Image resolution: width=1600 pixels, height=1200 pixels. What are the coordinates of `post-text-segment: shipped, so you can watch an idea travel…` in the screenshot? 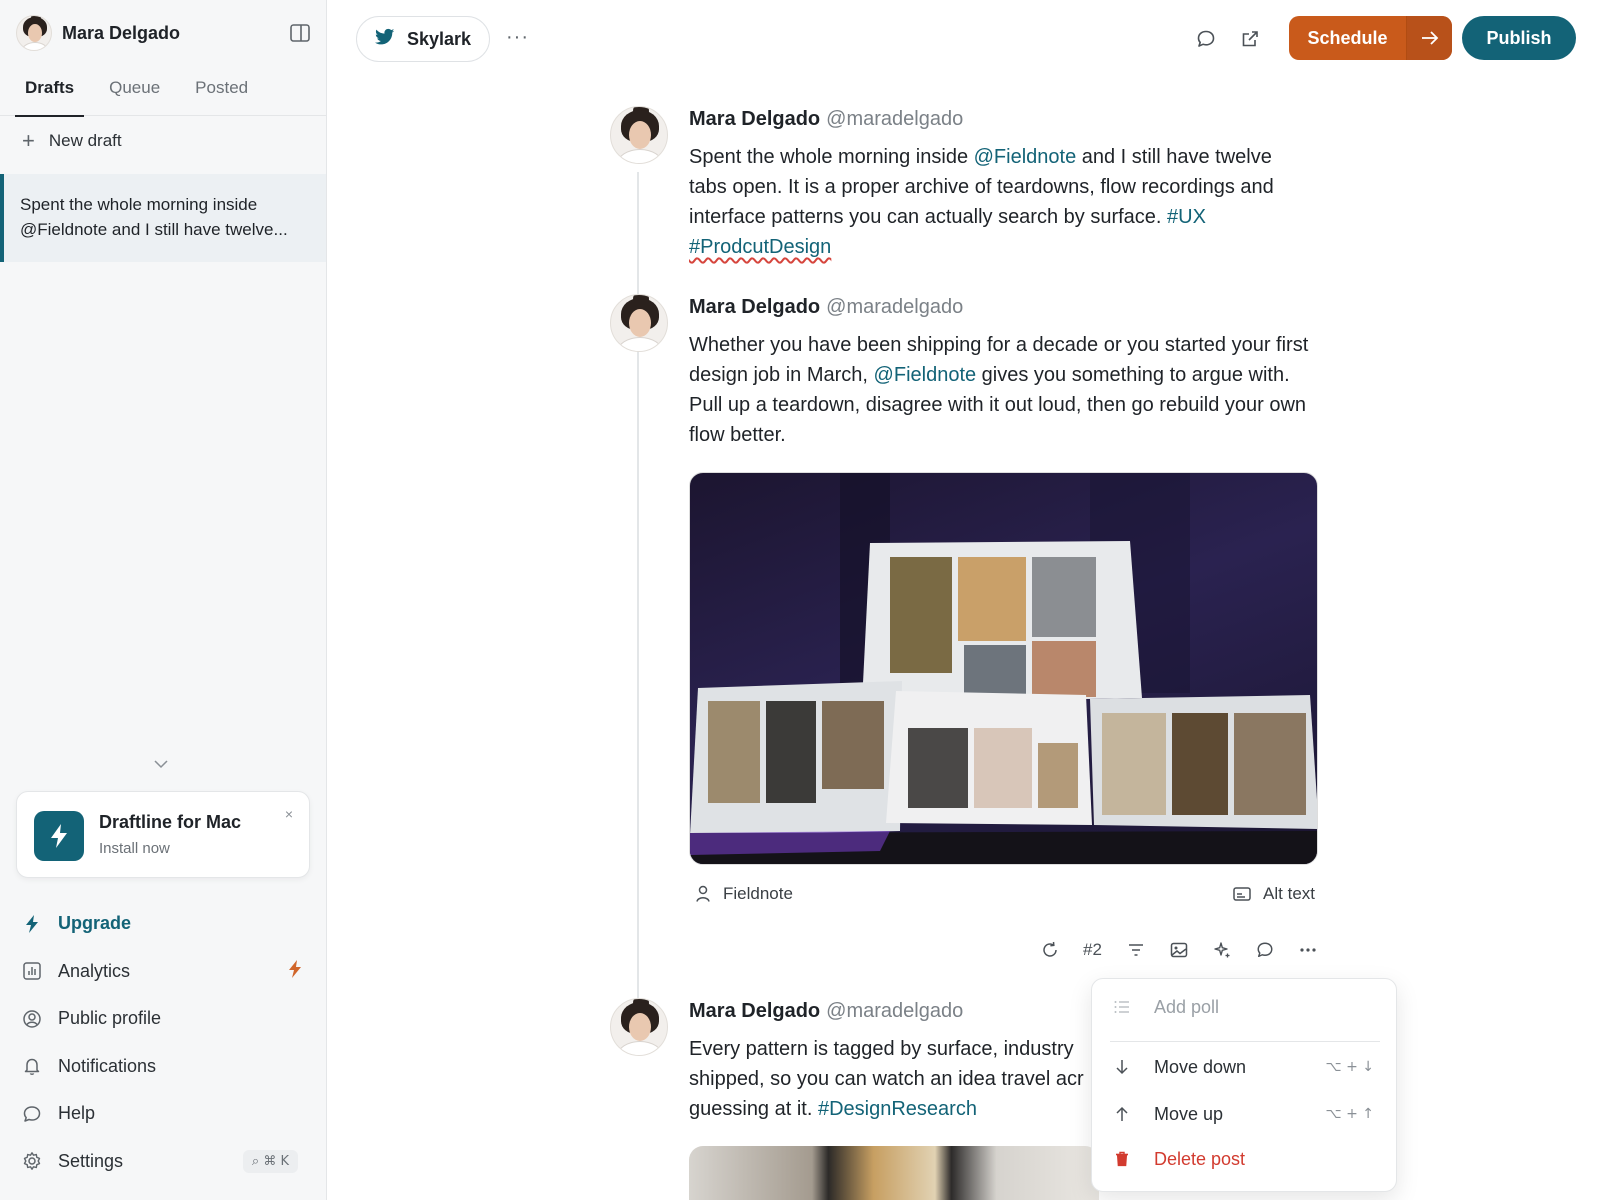 It's located at (886, 1079).